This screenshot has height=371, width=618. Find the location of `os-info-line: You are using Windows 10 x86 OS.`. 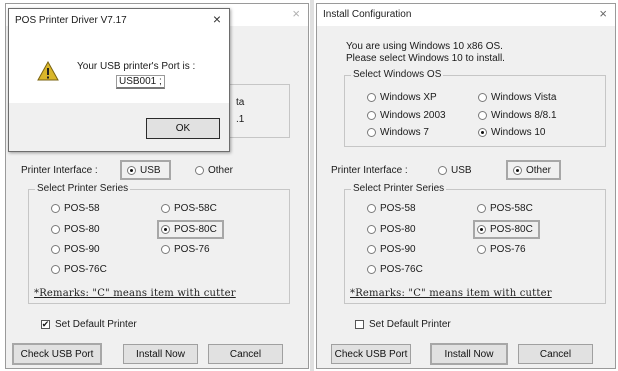

os-info-line: You are using Windows 10 x86 OS. is located at coordinates (424, 46).